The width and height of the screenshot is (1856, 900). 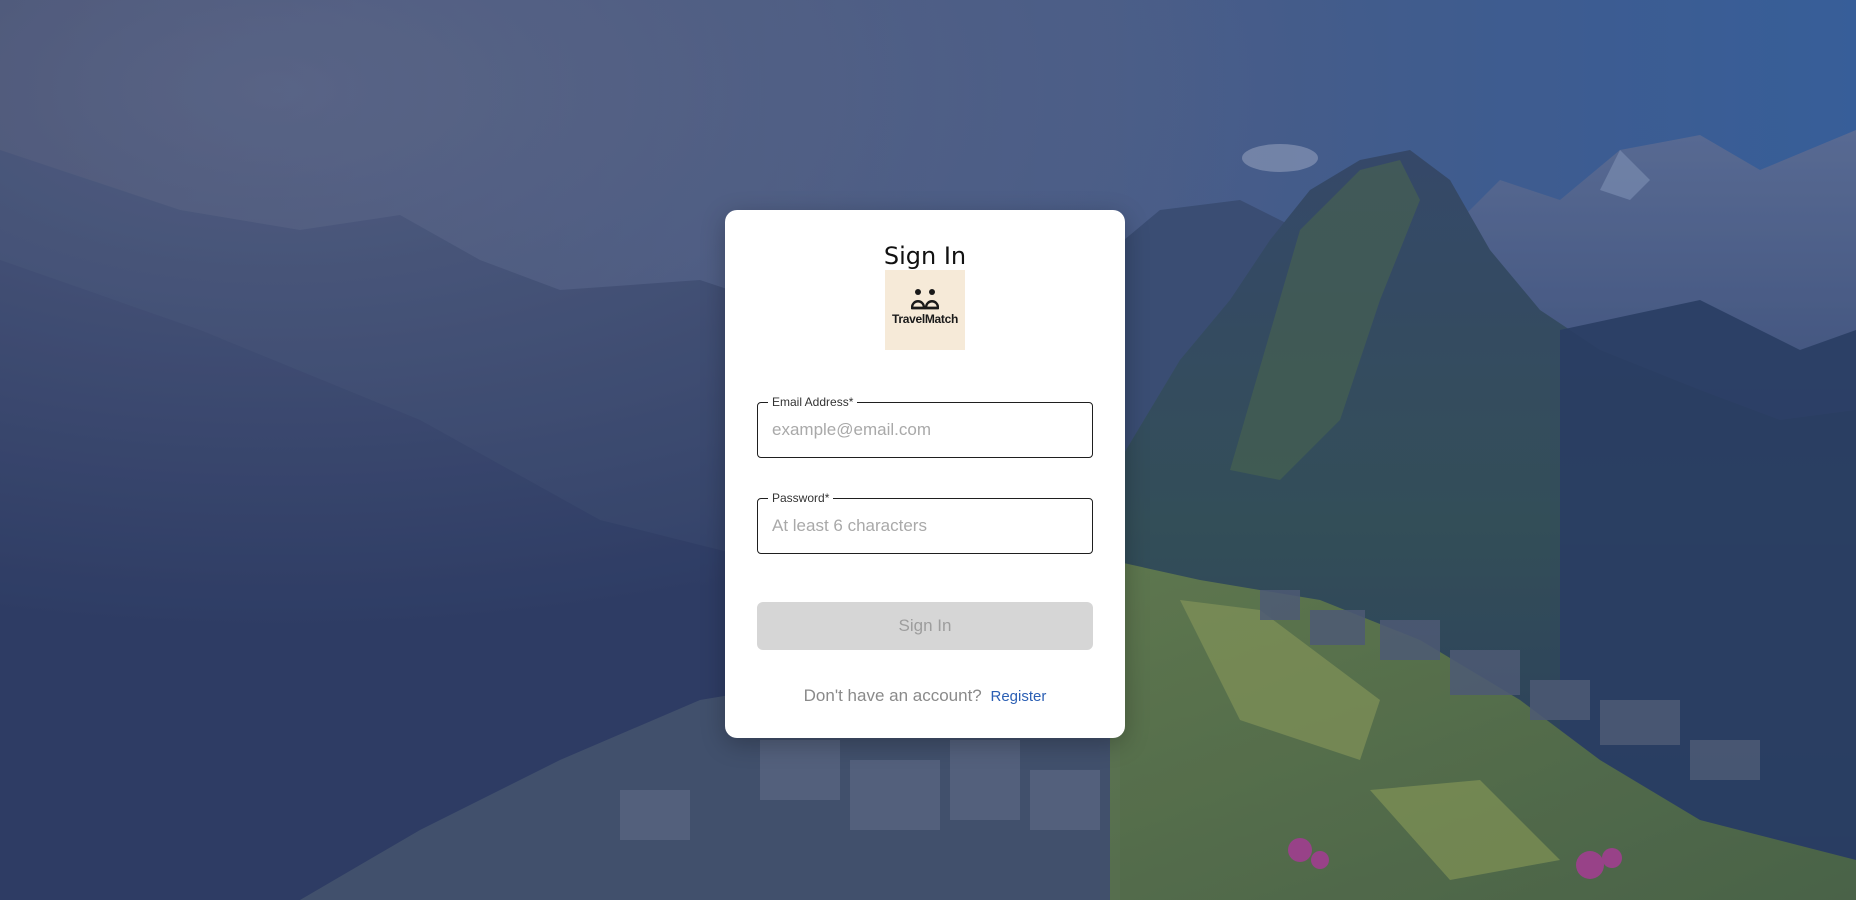 I want to click on email-field: Email Address*, so click(x=925, y=426).